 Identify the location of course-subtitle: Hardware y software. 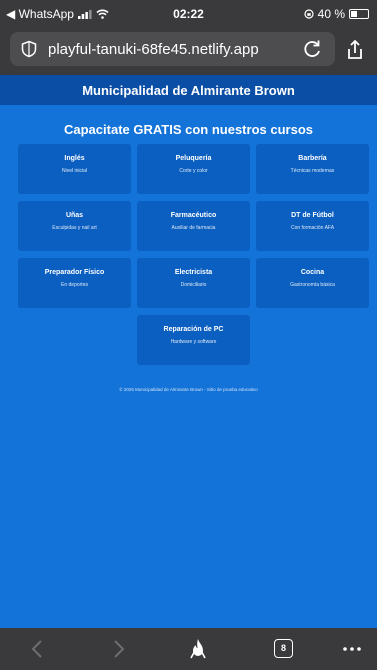
(193, 342).